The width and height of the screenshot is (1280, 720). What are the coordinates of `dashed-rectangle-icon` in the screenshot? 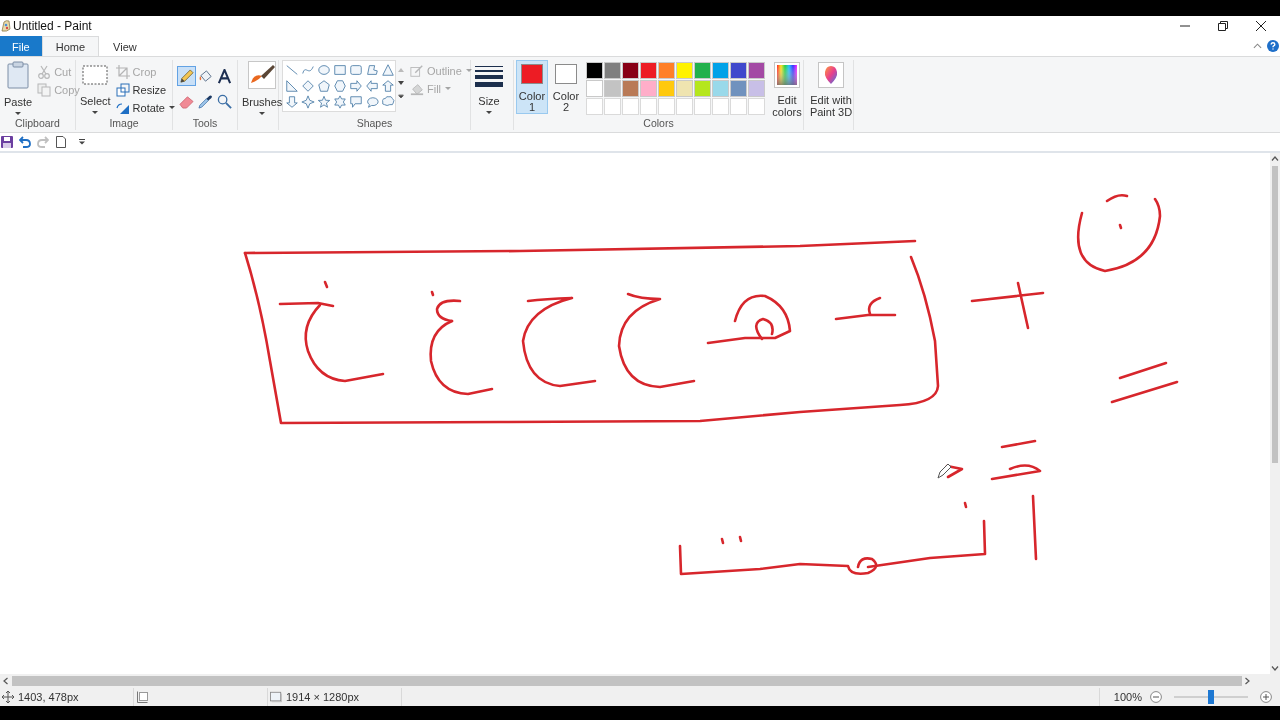 It's located at (95, 75).